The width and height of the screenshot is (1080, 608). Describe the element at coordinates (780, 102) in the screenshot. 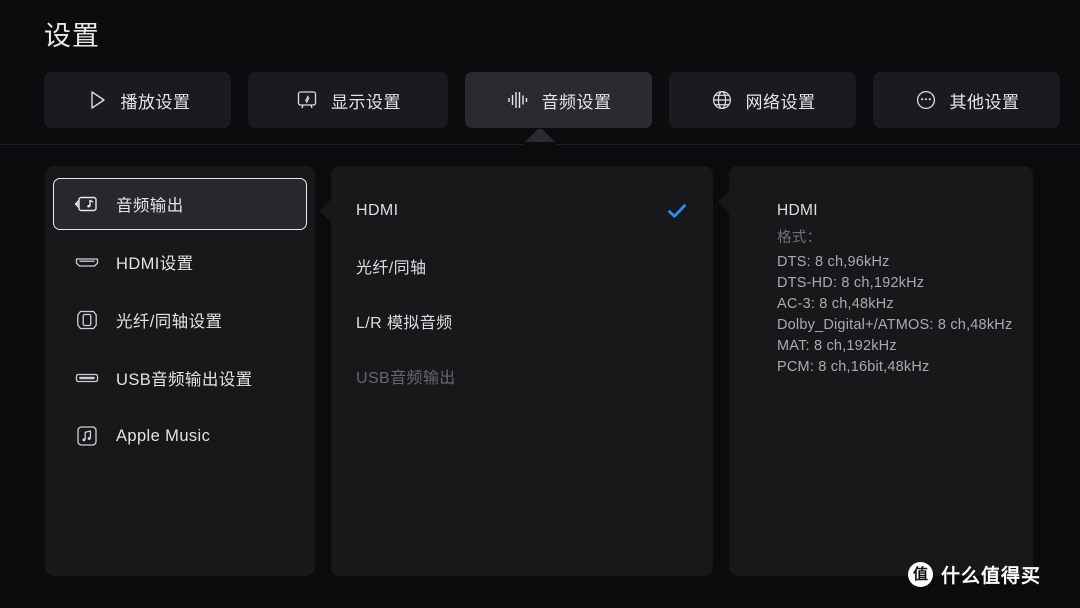

I see `tab-label: 网络设置` at that location.